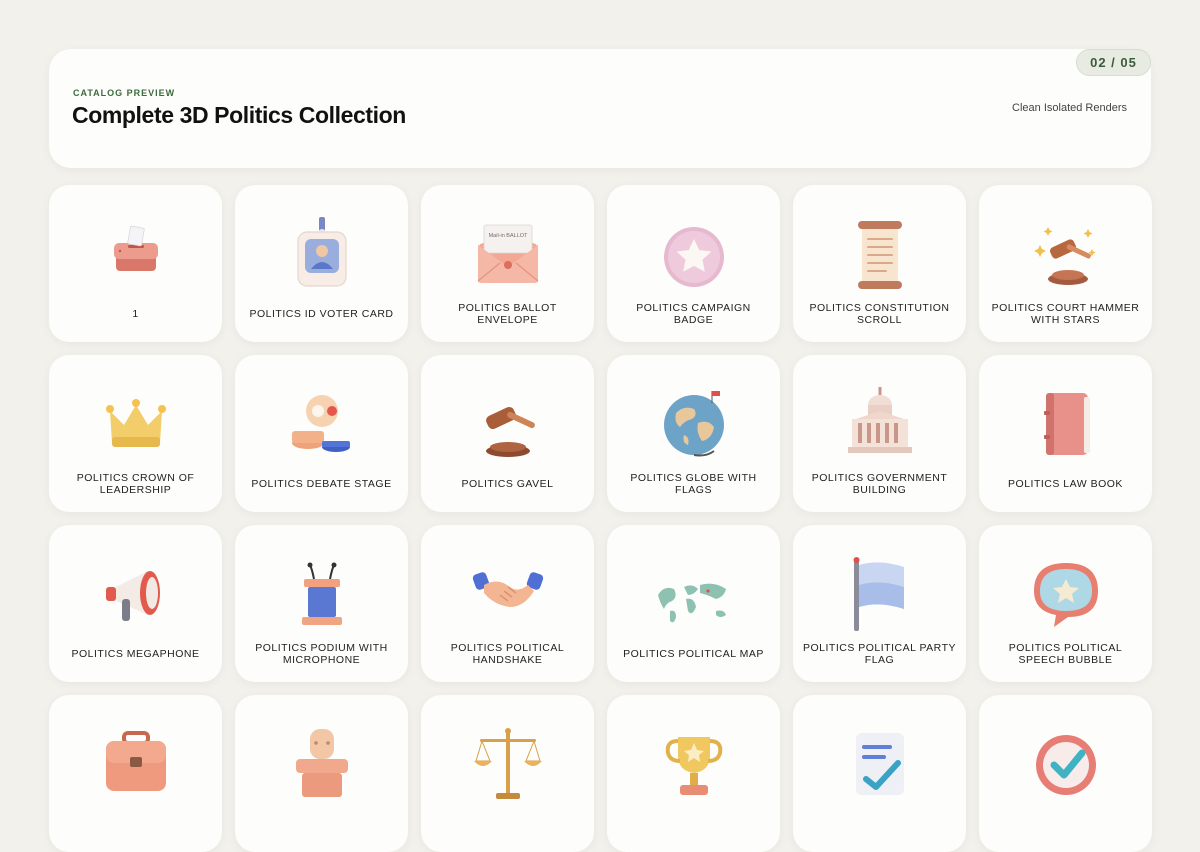 This screenshot has width=1200, height=852. I want to click on page-indicator: 02 / 05, so click(1113, 62).